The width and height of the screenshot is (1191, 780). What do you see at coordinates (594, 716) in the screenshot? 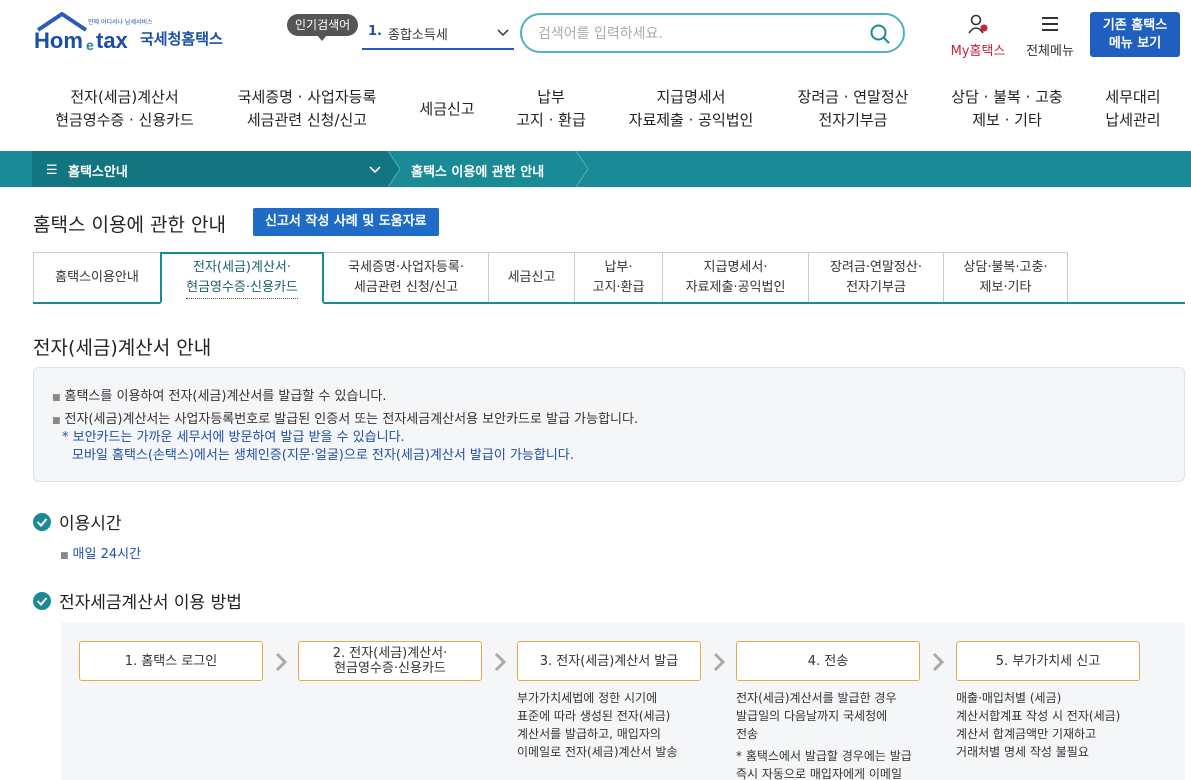
I see `desc-line: 표준에 따라 생성된 전자(세금)` at bounding box center [594, 716].